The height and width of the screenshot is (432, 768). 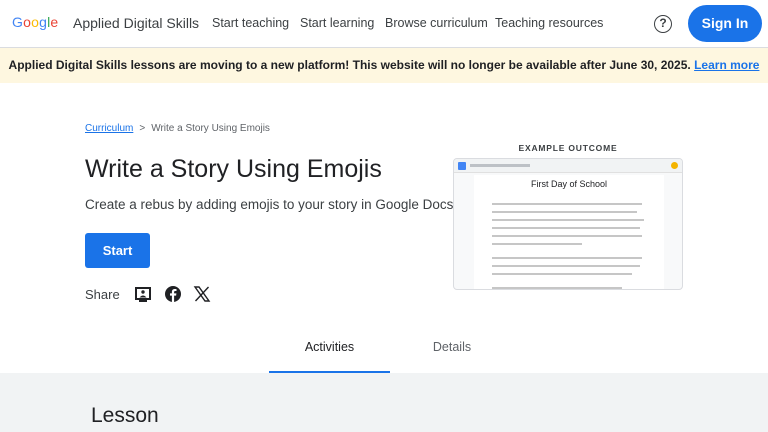 I want to click on tab-activities: Activities, so click(x=329, y=347).